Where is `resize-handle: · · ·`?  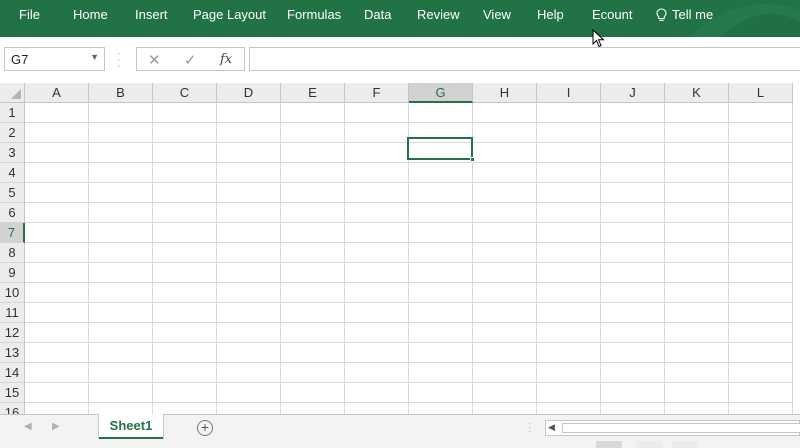 resize-handle: · · · is located at coordinates (119, 59).